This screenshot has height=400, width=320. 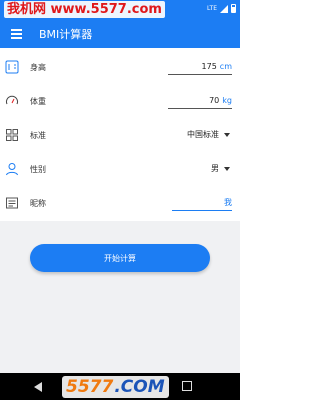 I want to click on height-unit: cm, so click(x=225, y=66).